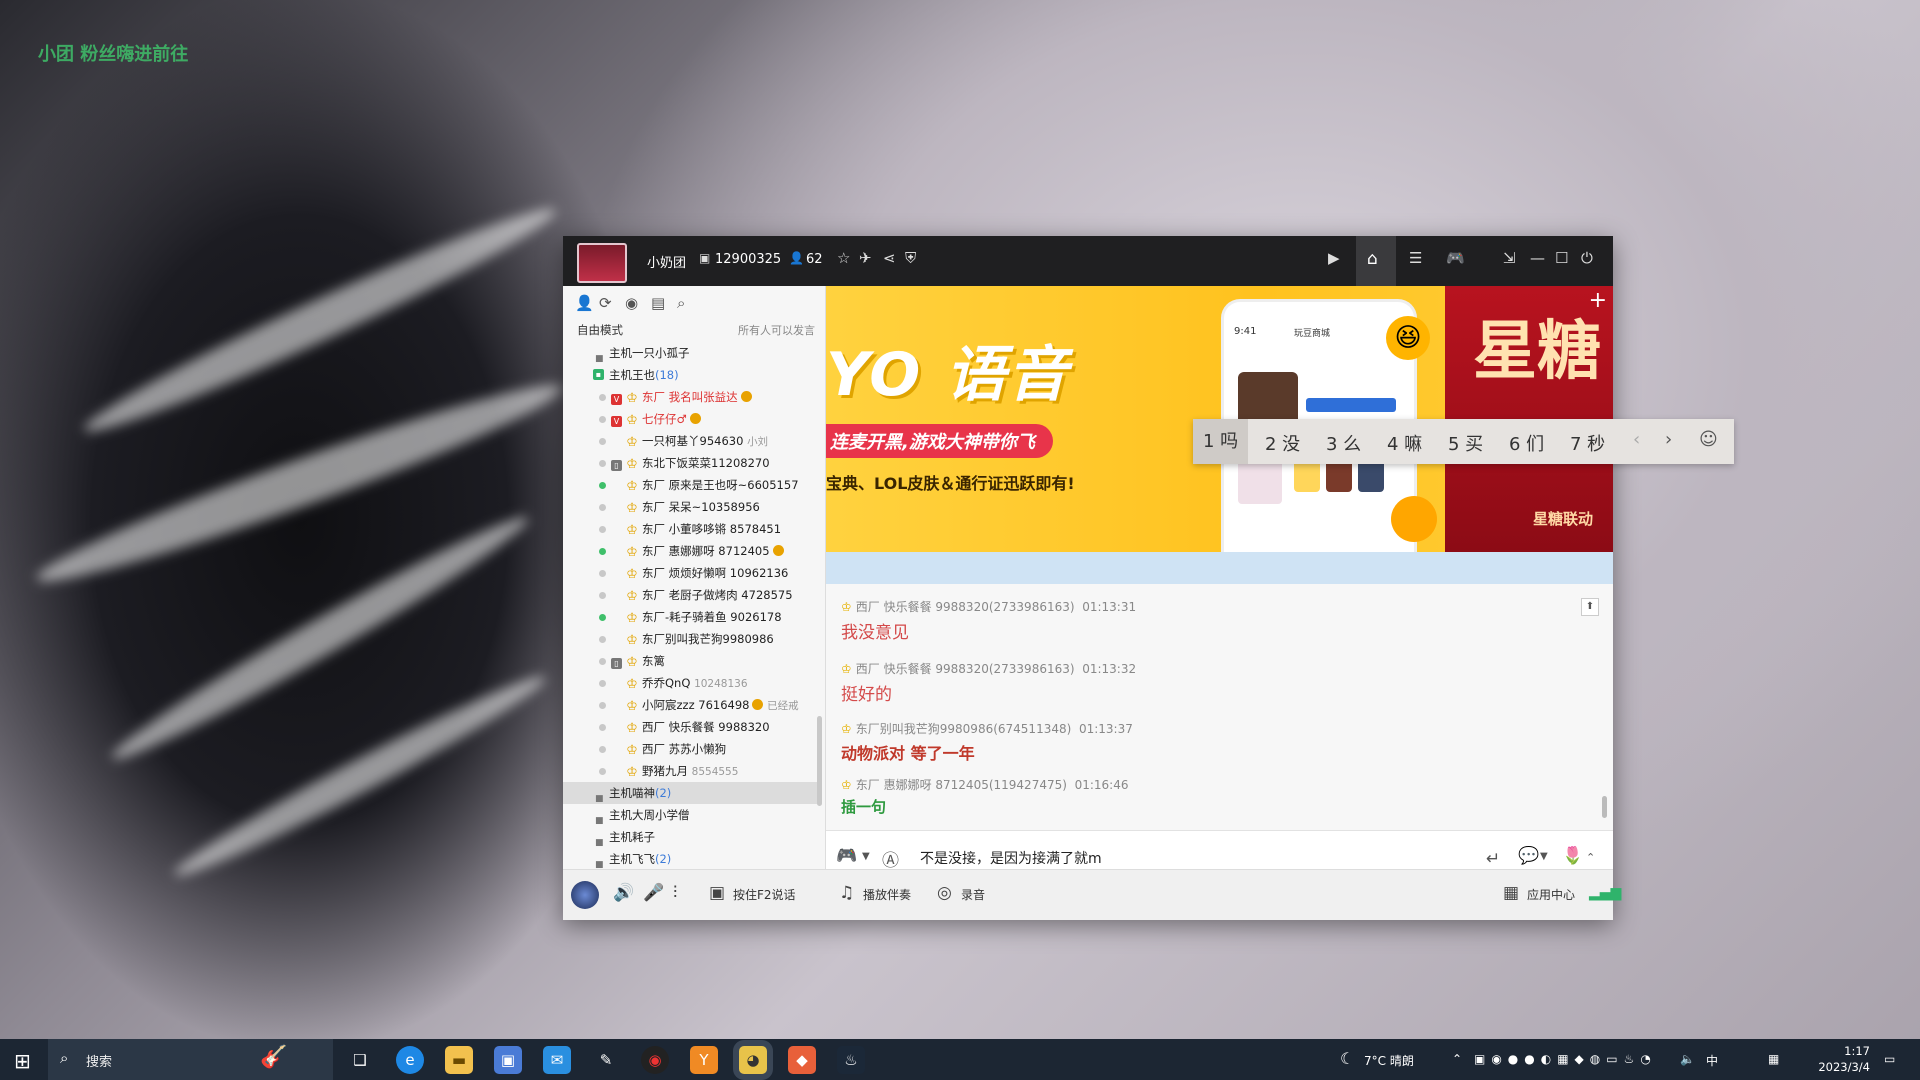  Describe the element at coordinates (1604, 807) in the screenshot. I see `chat-scrollbar` at that location.